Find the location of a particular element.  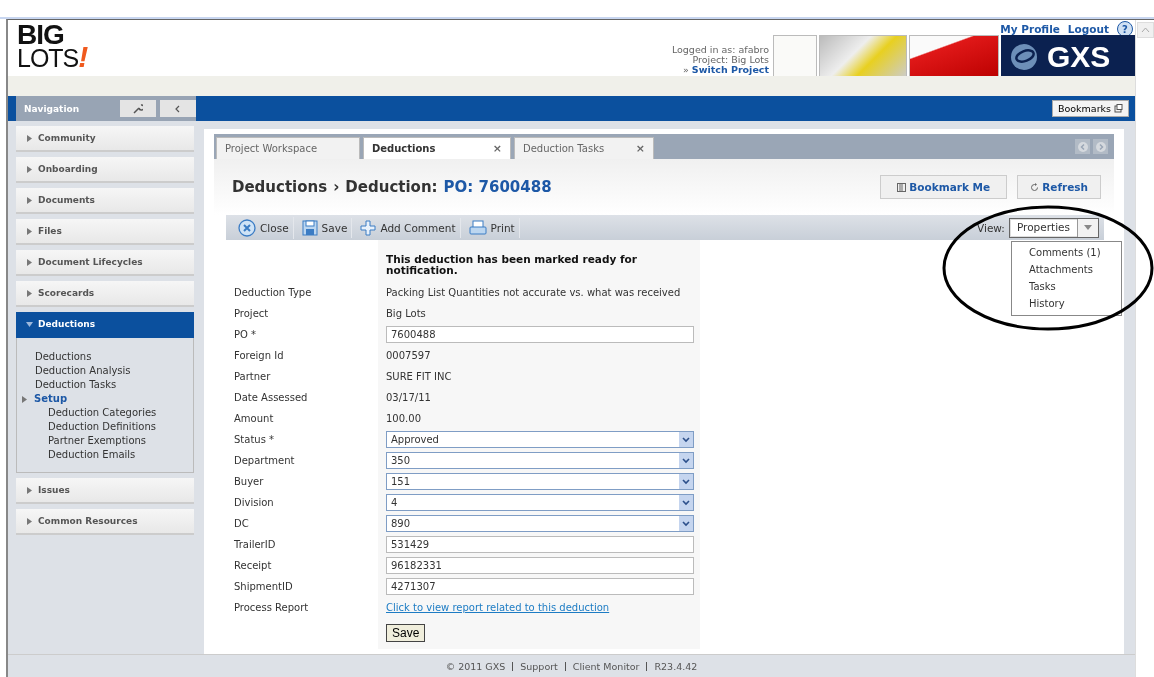

sidebar-group: Setup is located at coordinates (107, 399).